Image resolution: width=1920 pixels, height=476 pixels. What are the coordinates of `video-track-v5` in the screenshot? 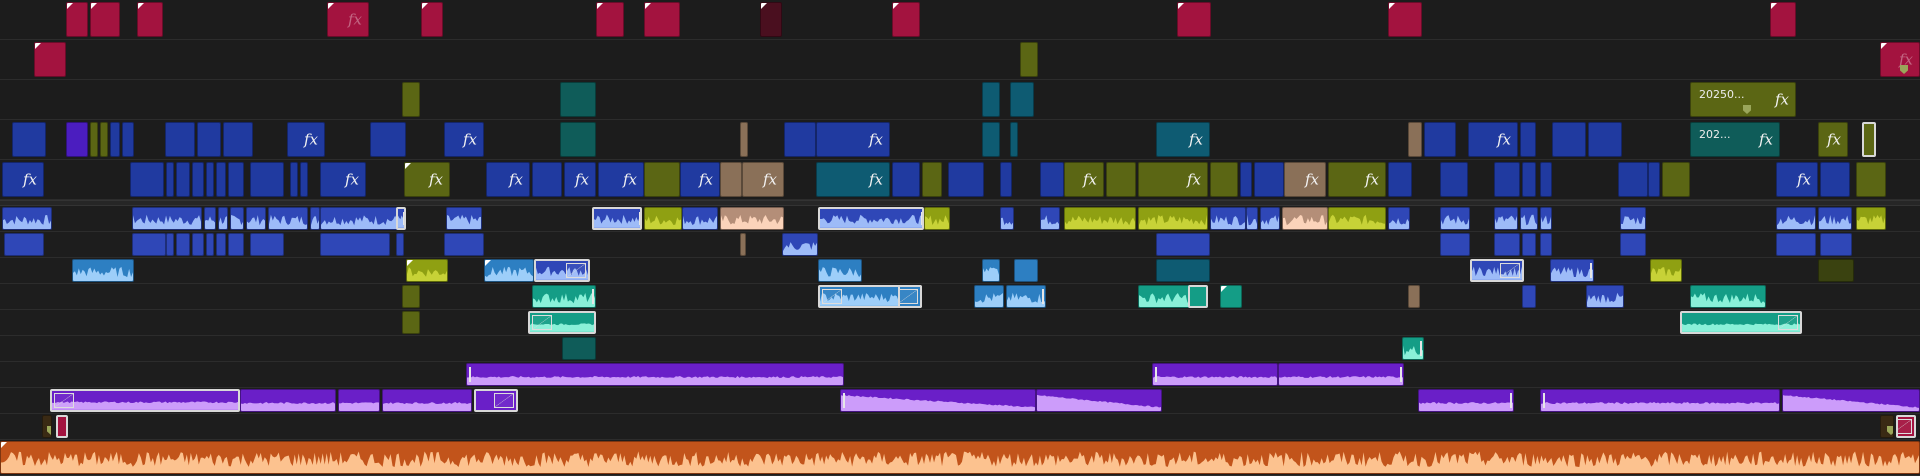 It's located at (960, 60).